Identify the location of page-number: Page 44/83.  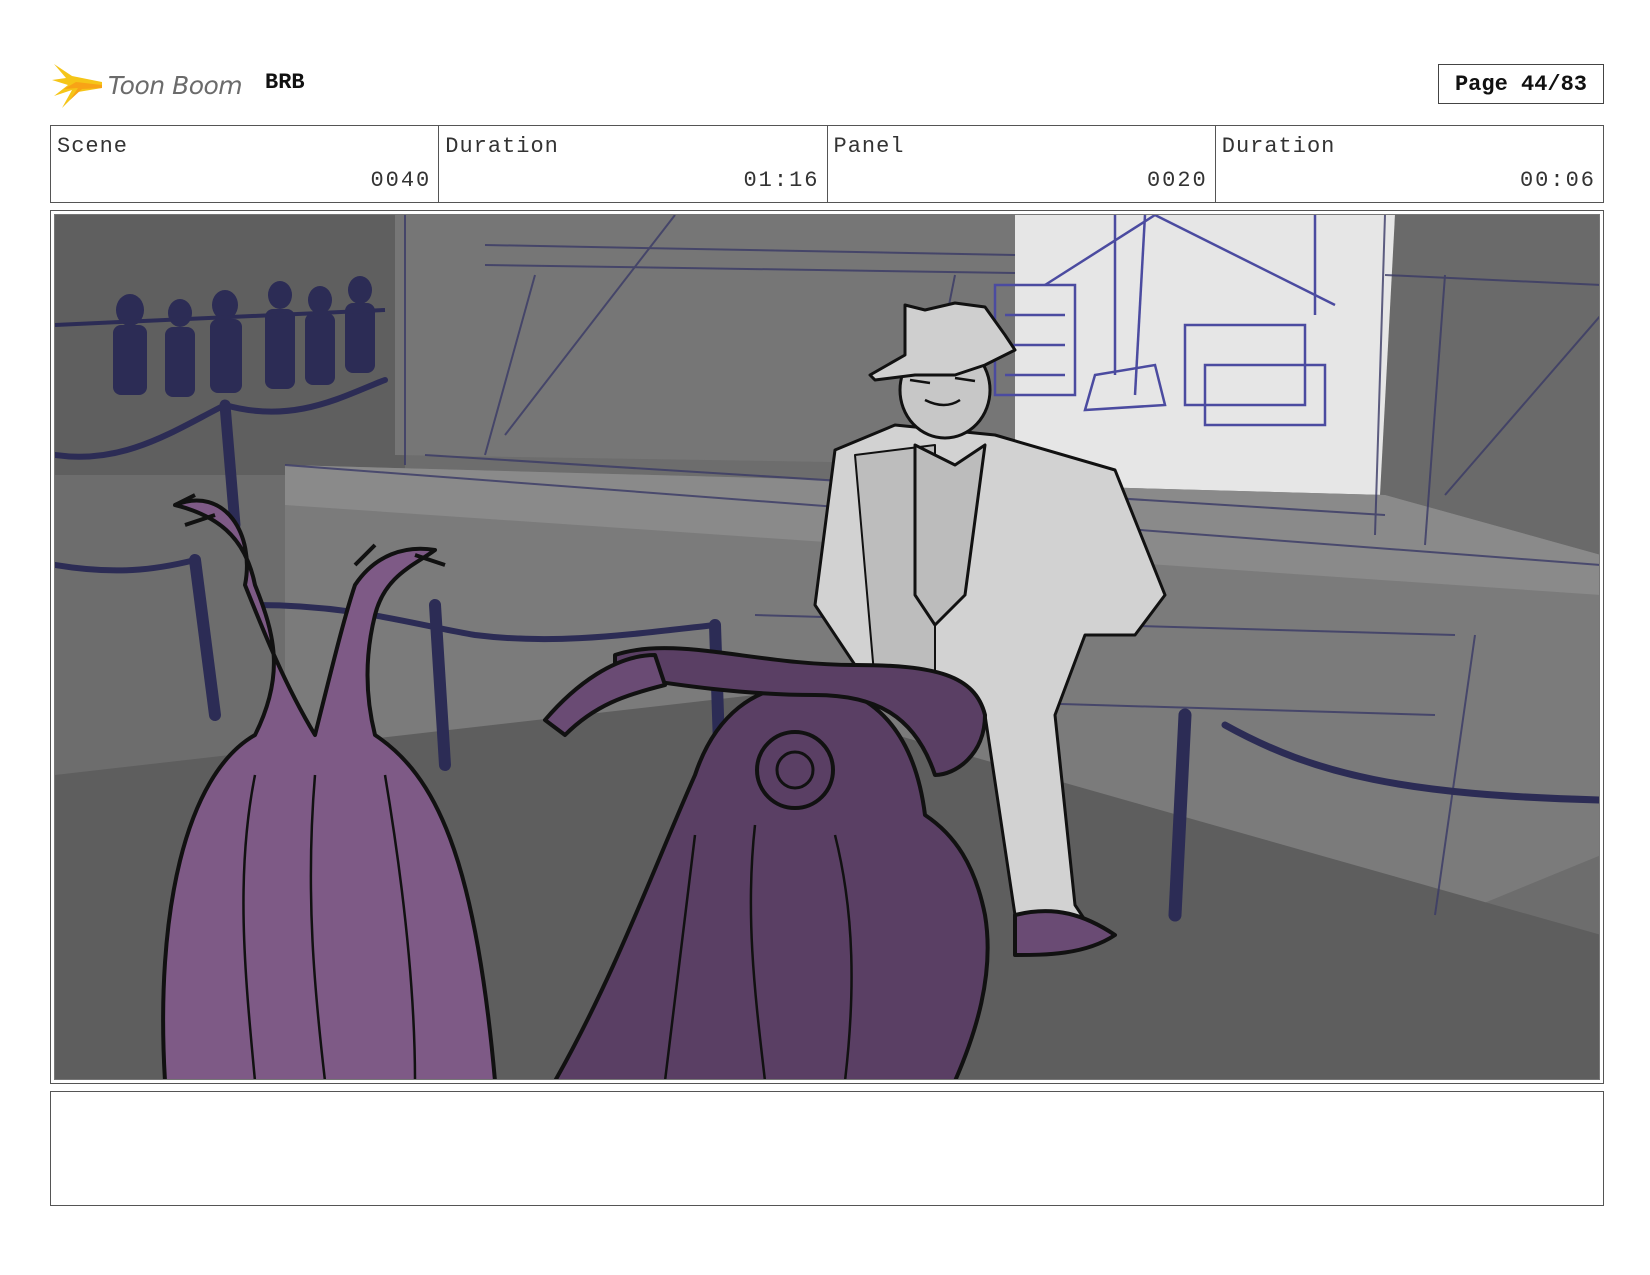
(1521, 84).